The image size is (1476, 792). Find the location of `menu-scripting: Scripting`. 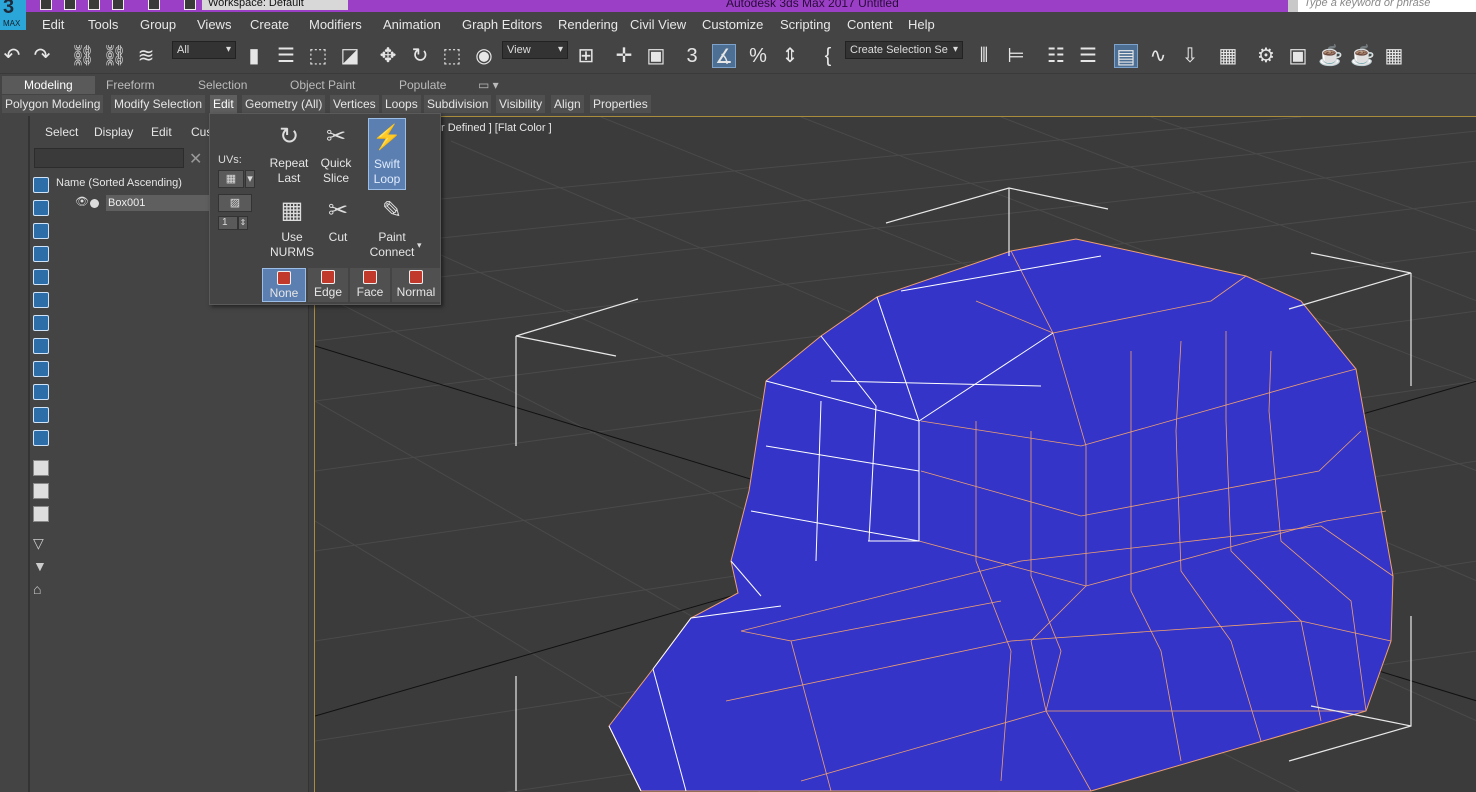

menu-scripting: Scripting is located at coordinates (805, 24).